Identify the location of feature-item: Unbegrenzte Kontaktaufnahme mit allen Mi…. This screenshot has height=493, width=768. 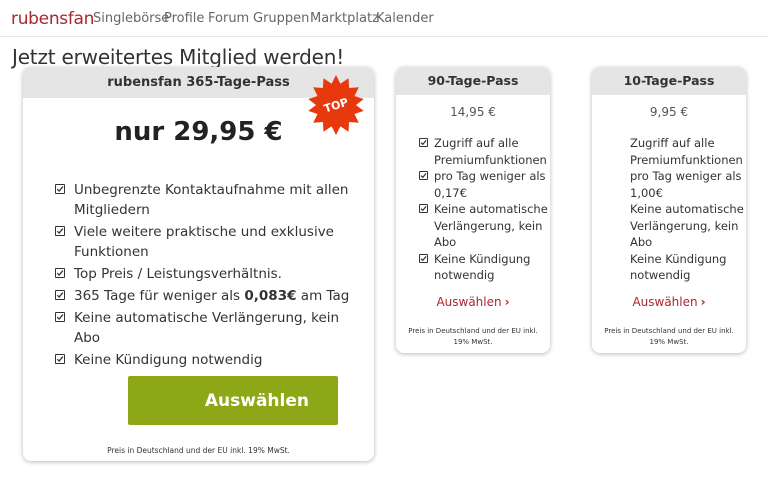
(205, 200).